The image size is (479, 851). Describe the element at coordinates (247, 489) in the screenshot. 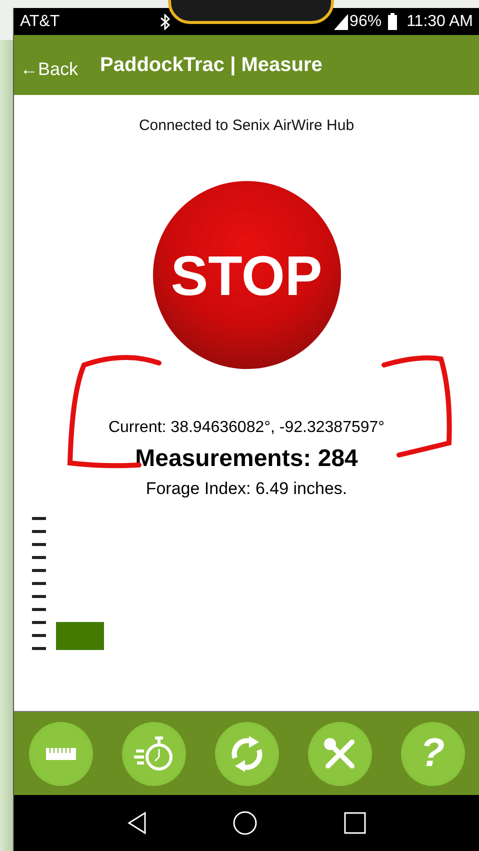

I see `forage-index: Forage Index: 6.49 inches.` at that location.